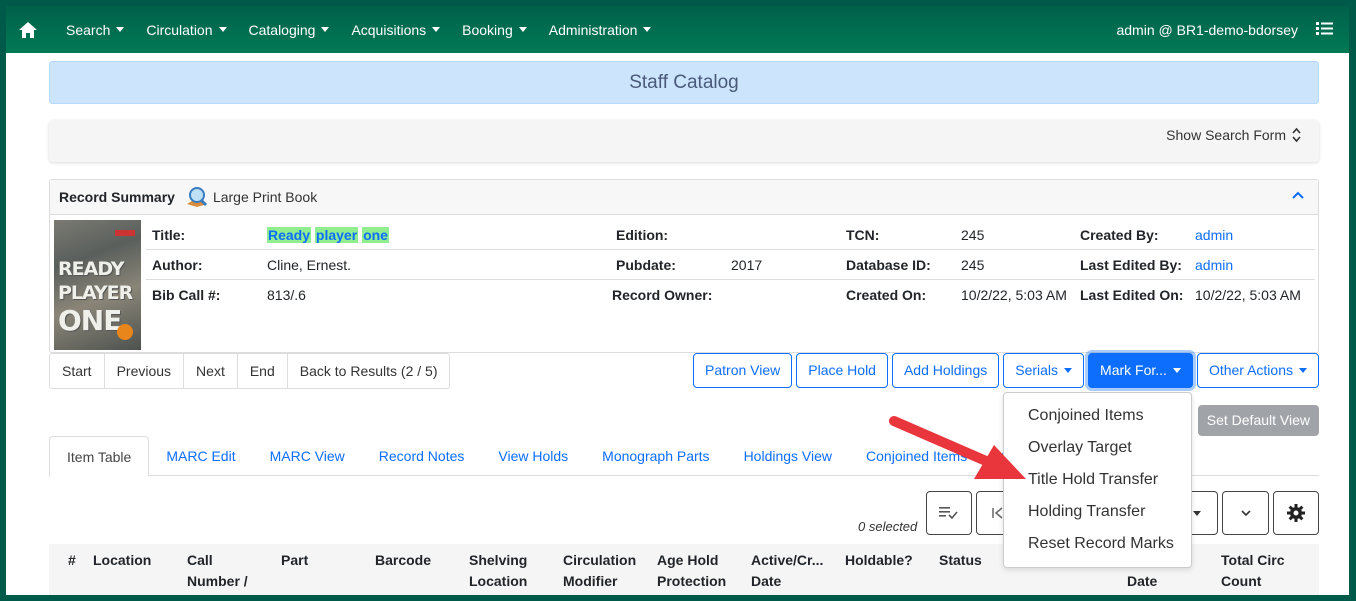  What do you see at coordinates (603, 571) in the screenshot?
I see `column-header: Circulation Modifier` at bounding box center [603, 571].